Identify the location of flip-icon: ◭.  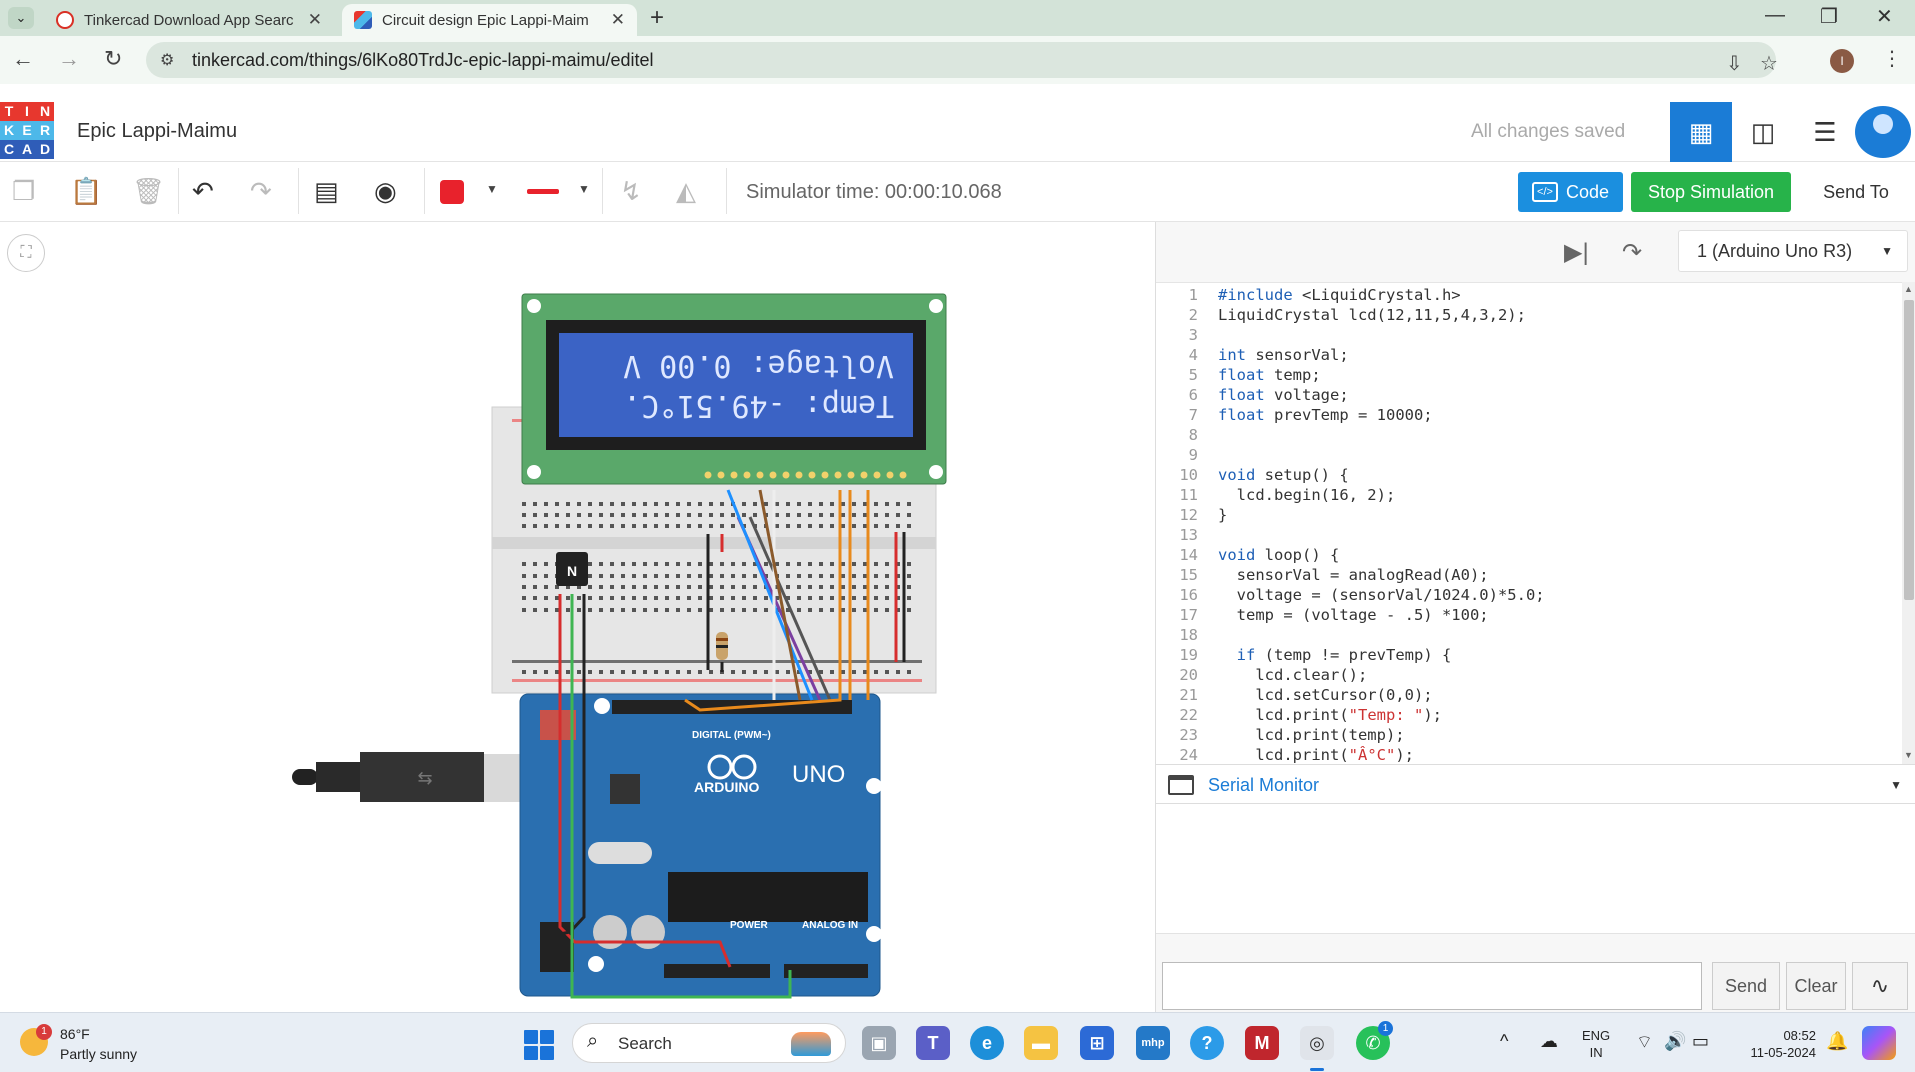
(686, 191).